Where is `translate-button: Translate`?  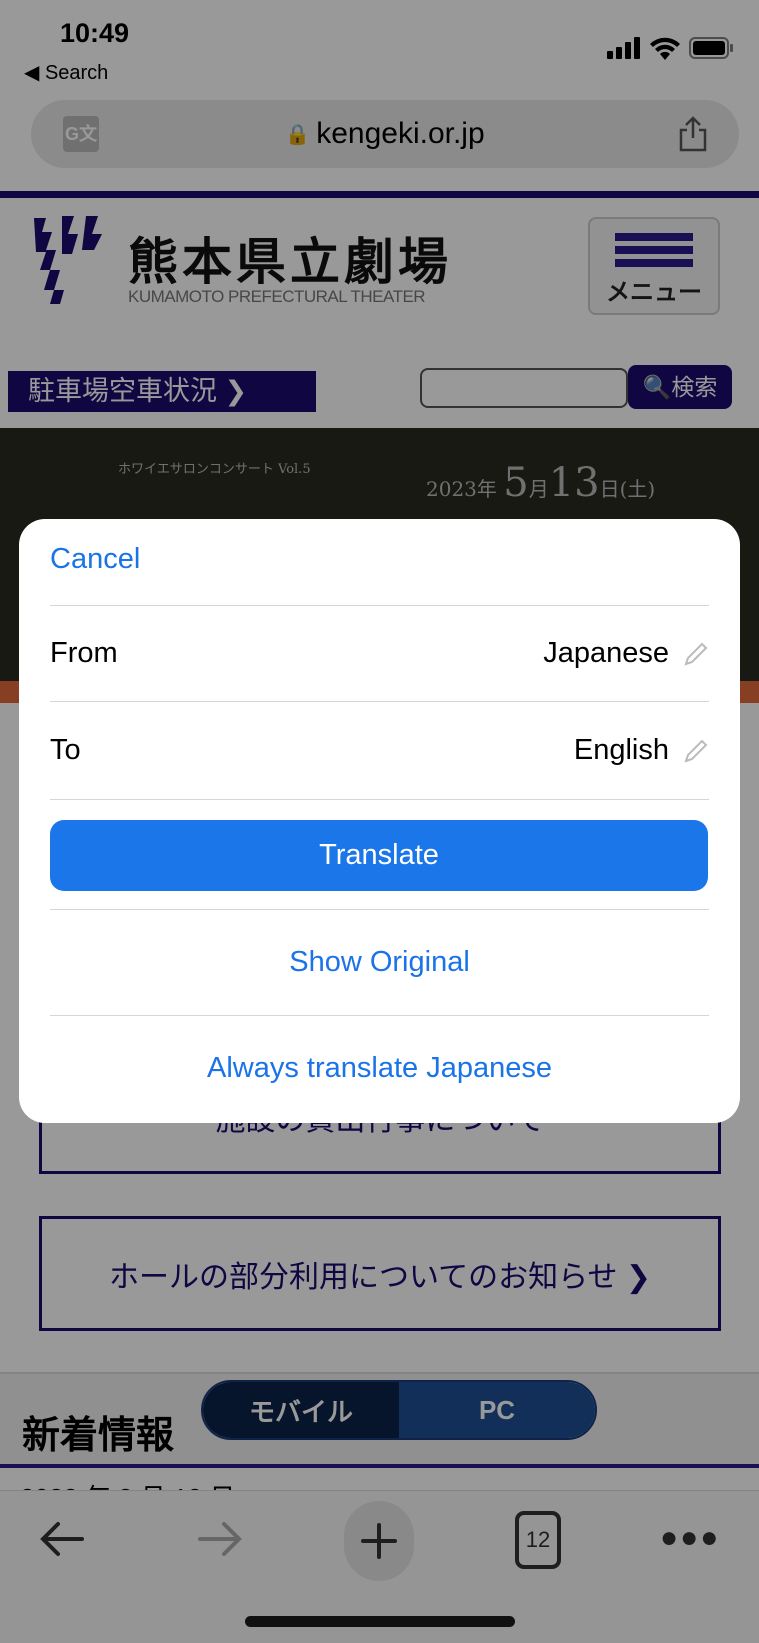
translate-button: Translate is located at coordinates (379, 855).